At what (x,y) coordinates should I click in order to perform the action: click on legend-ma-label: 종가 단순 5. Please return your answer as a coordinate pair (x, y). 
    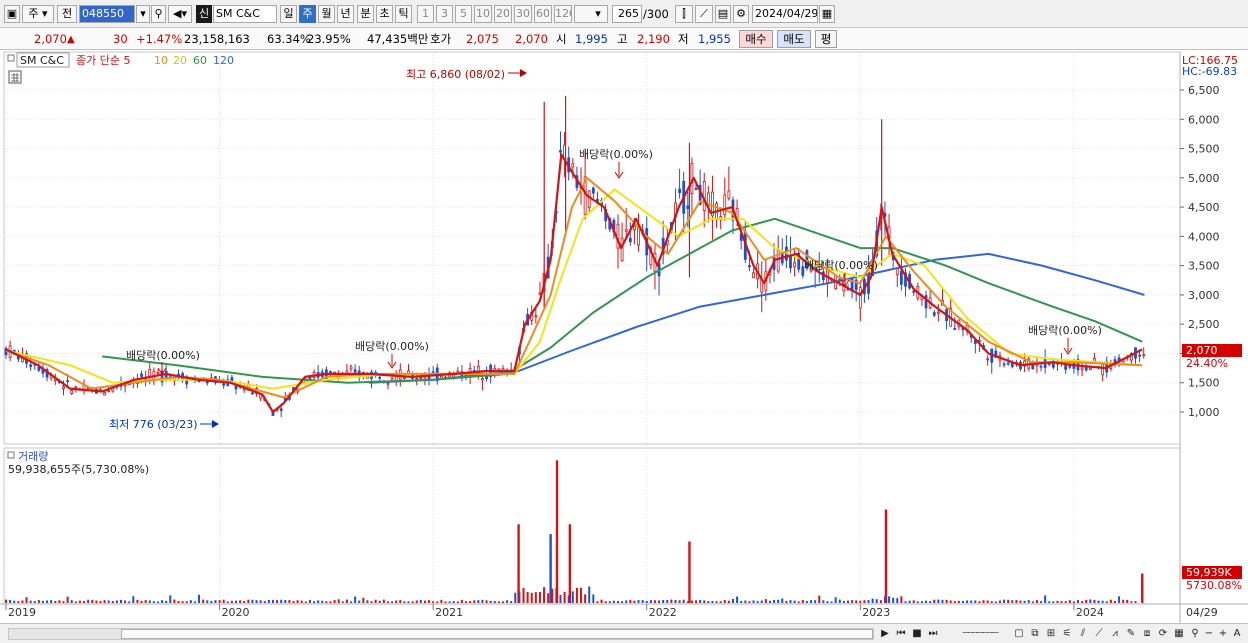
    Looking at the image, I should click on (103, 60).